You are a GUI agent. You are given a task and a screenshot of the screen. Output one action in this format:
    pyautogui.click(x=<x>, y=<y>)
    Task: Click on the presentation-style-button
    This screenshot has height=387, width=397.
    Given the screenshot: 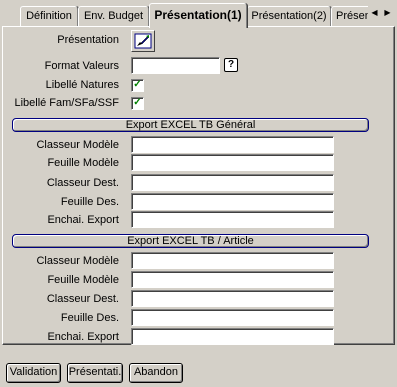 What is the action you would take?
    pyautogui.click(x=143, y=41)
    